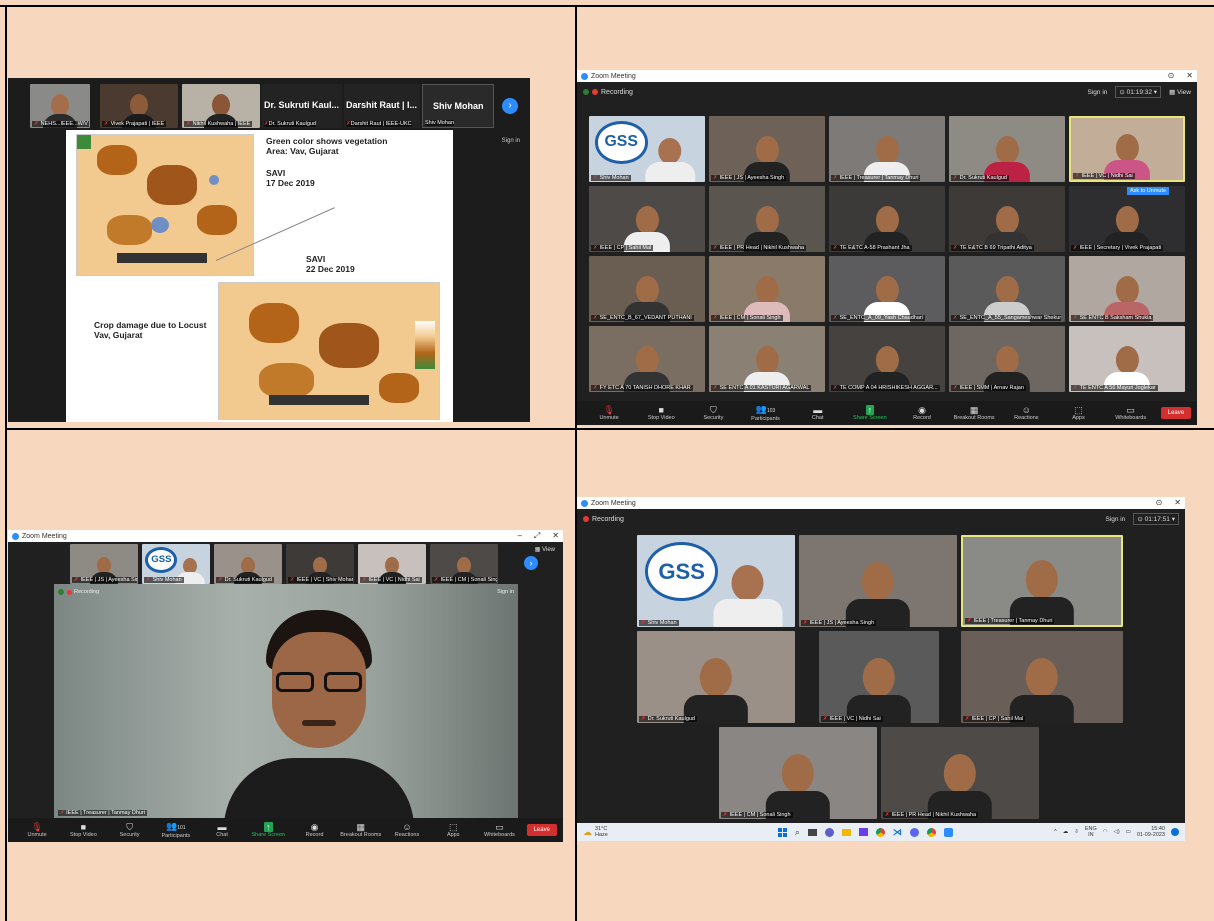  I want to click on wifi-icon: ◠, so click(1105, 832).